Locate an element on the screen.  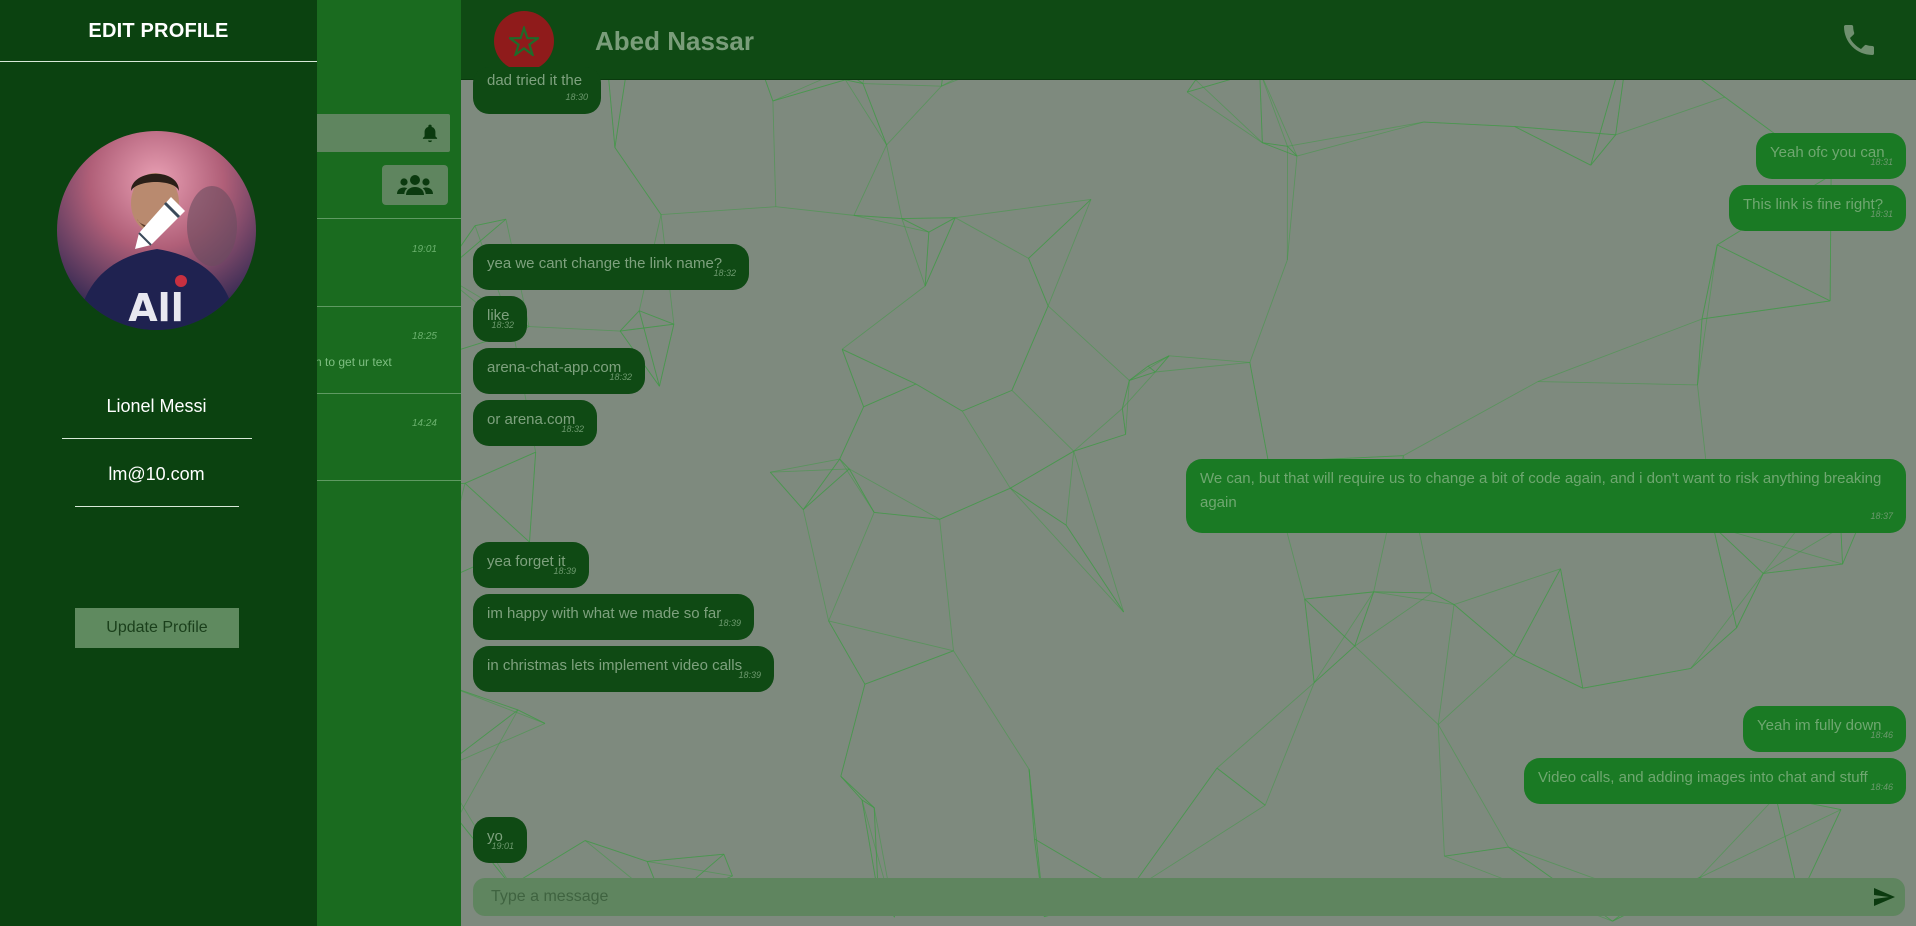
message-text: Yeah im fully down is located at coordinates (1819, 725).